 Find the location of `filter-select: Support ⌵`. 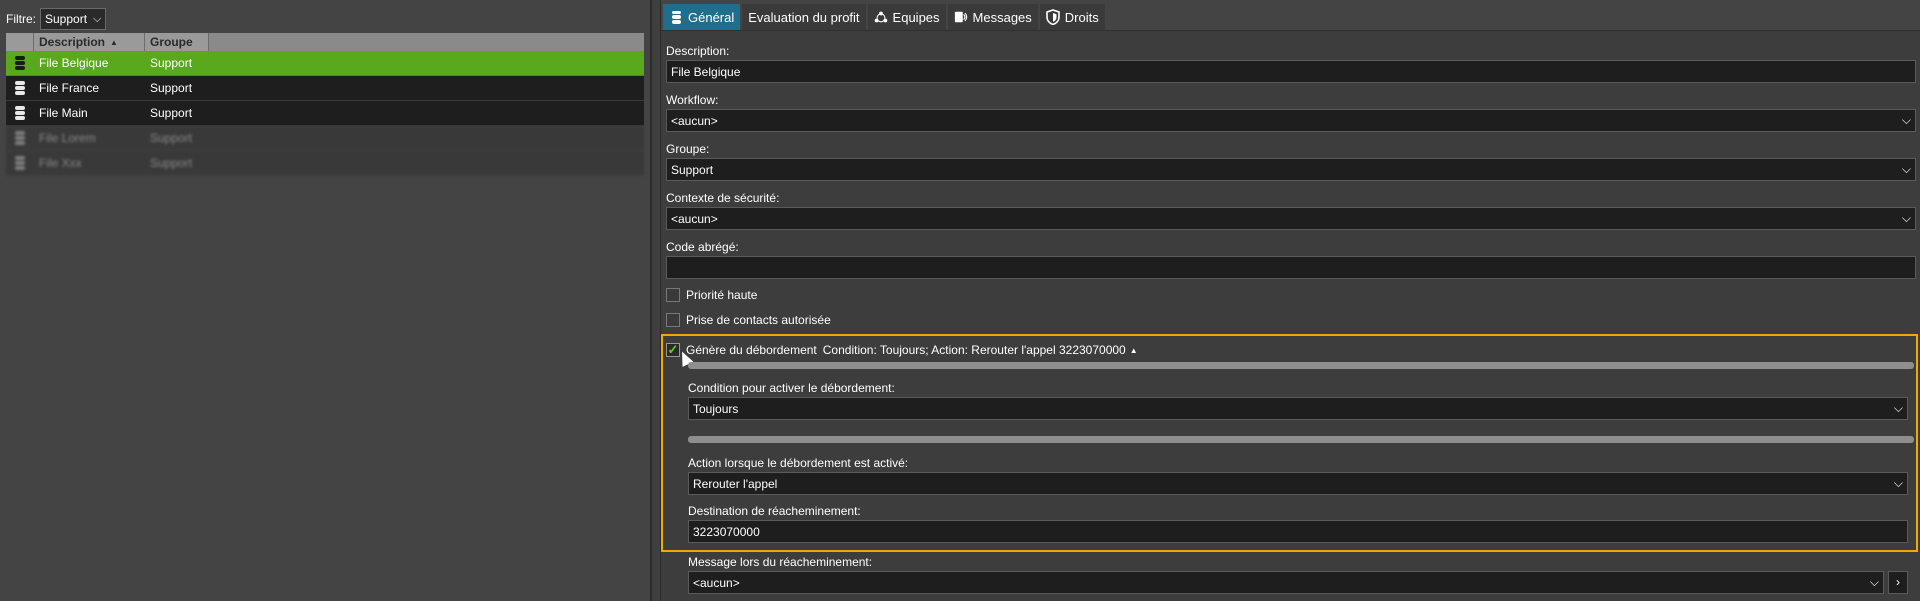

filter-select: Support ⌵ is located at coordinates (73, 19).